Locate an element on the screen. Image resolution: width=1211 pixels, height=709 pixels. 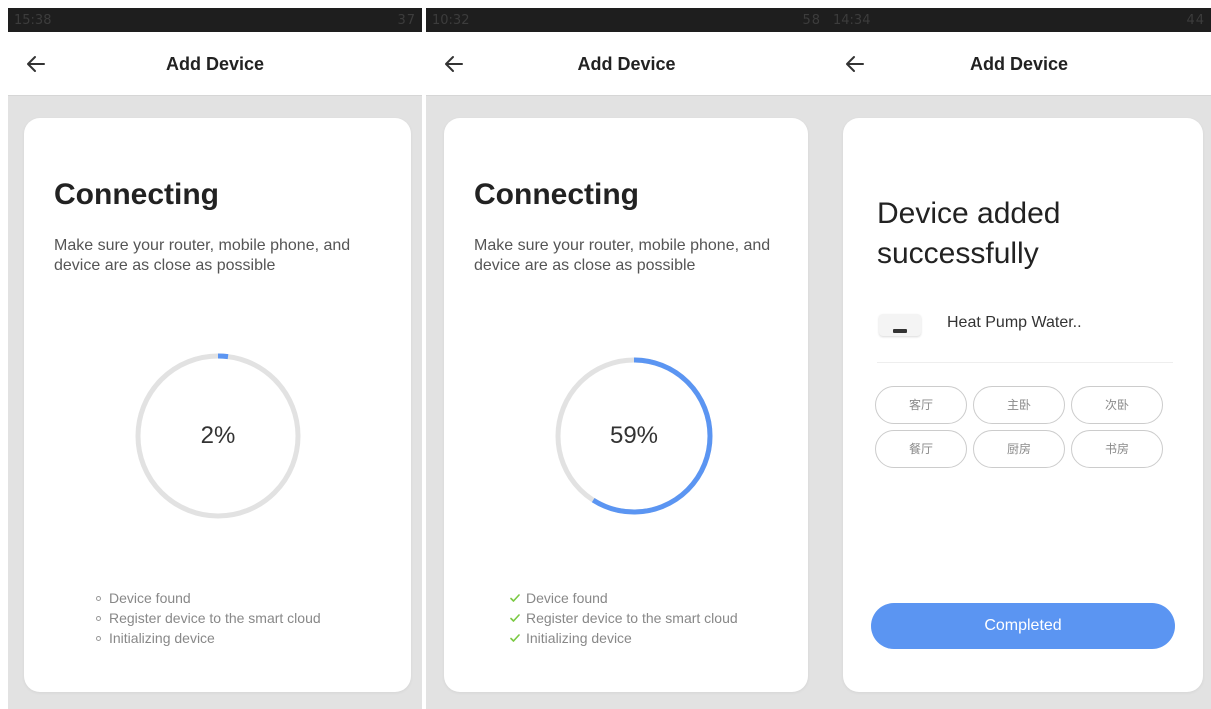
completed-button: Completed is located at coordinates (1023, 626).